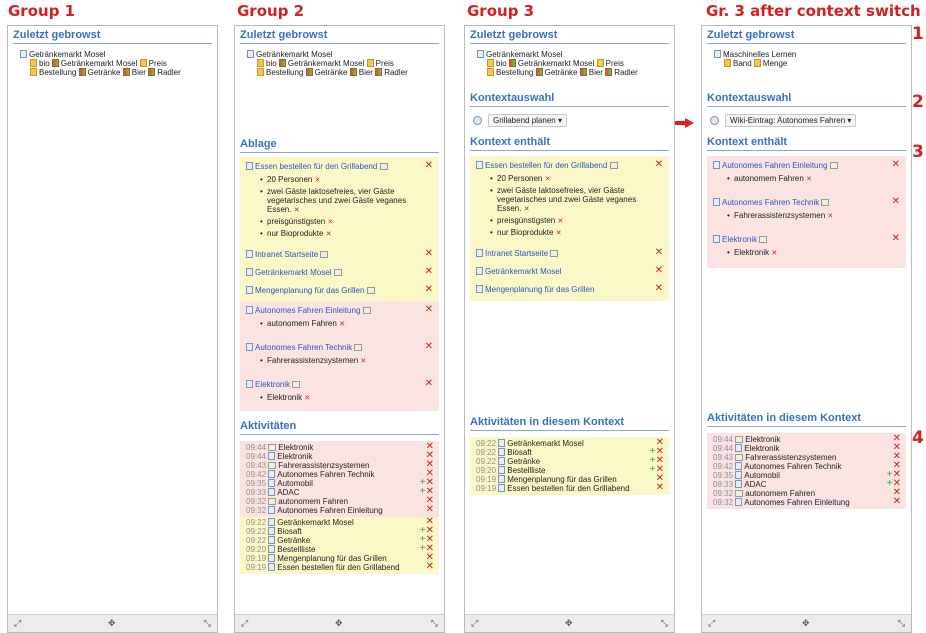  I want to click on activity-label: Autonomes Fahren Technik, so click(325, 474).